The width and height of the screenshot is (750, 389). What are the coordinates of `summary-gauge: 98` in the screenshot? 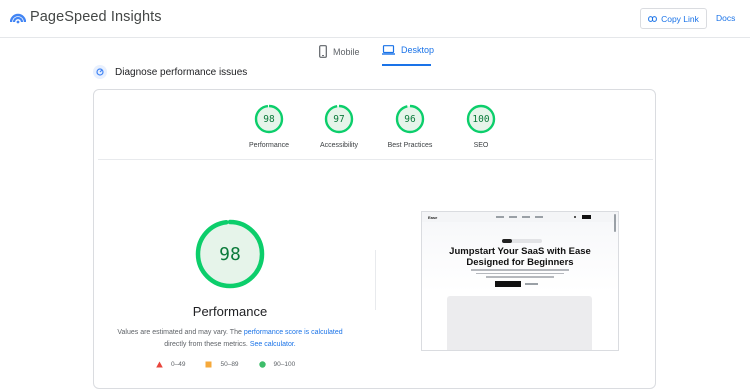 It's located at (269, 119).